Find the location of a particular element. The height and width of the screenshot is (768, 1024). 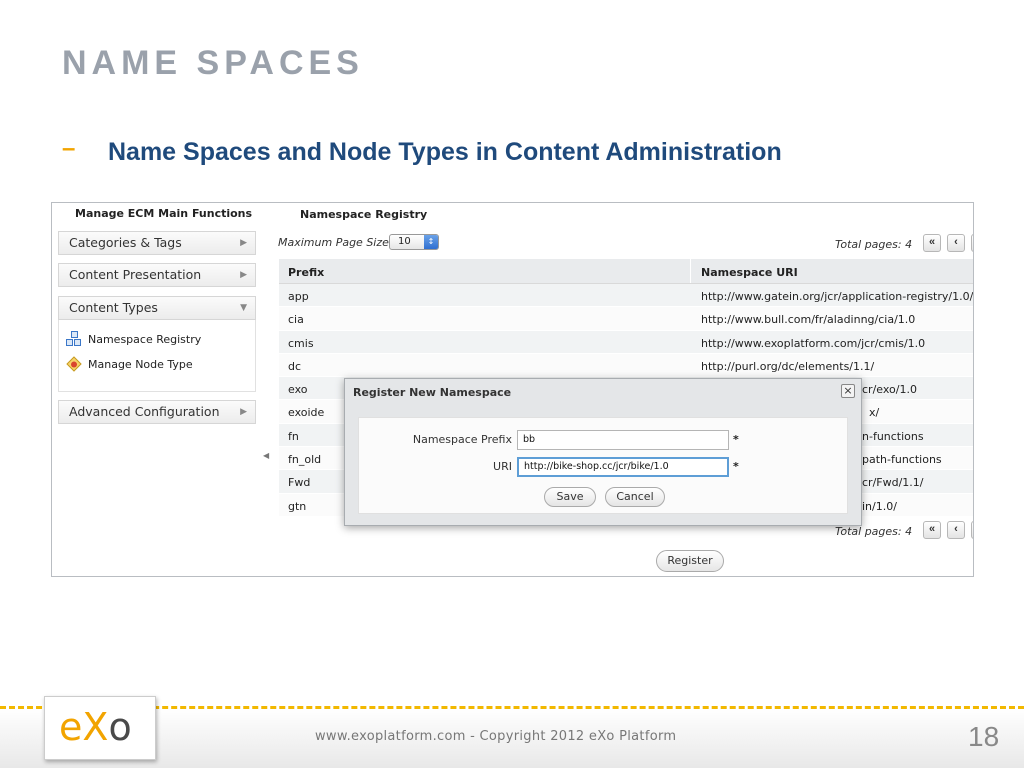

cell-prefix: gtn is located at coordinates (297, 506).